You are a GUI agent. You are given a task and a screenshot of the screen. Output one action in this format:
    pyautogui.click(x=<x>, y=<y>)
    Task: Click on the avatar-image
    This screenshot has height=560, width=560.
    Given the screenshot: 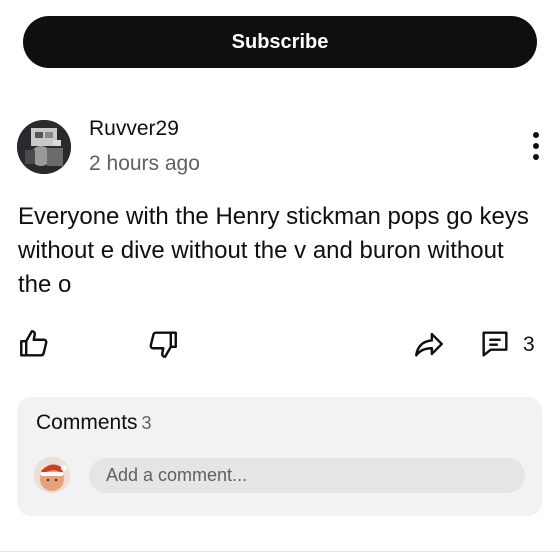 What is the action you would take?
    pyautogui.click(x=44, y=147)
    